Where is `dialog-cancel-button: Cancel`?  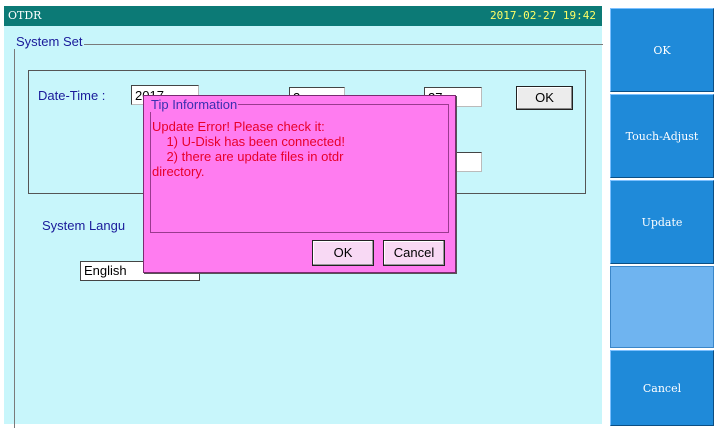 dialog-cancel-button: Cancel is located at coordinates (414, 253).